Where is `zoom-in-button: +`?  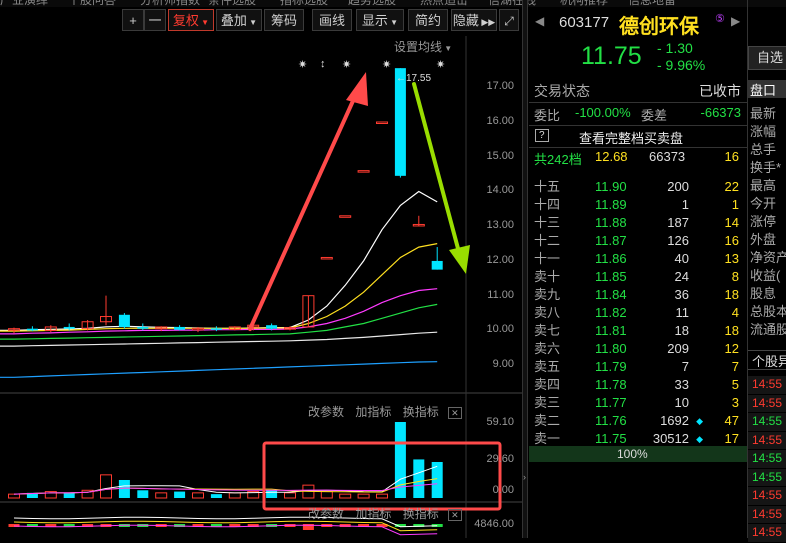 zoom-in-button: + is located at coordinates (133, 20).